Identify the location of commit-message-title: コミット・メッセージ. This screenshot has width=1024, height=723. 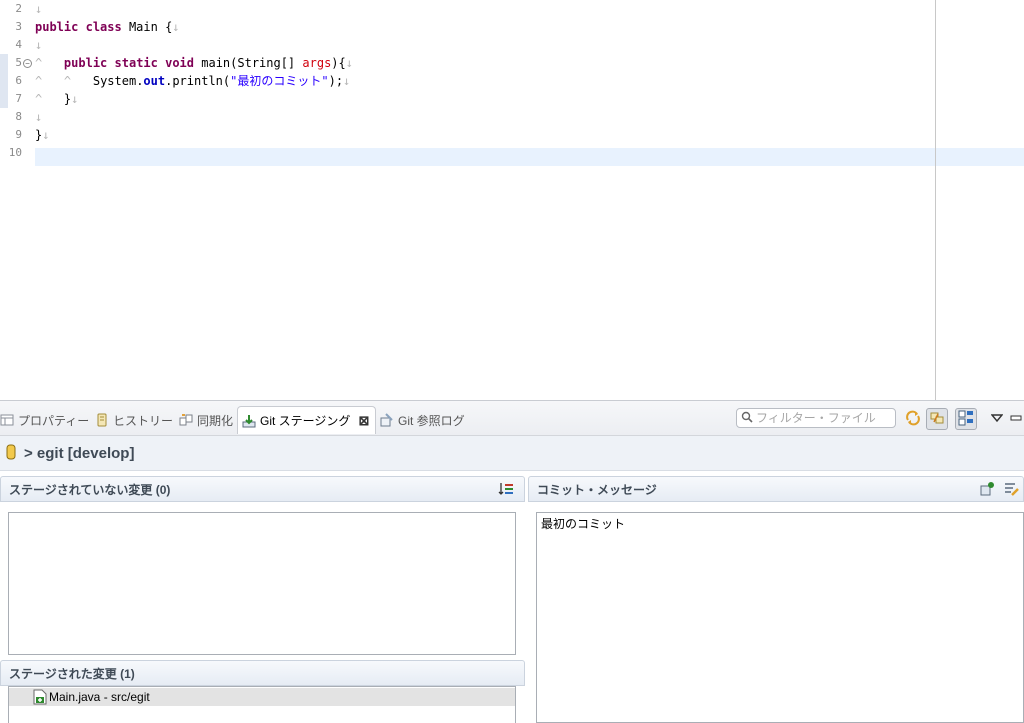
(597, 489).